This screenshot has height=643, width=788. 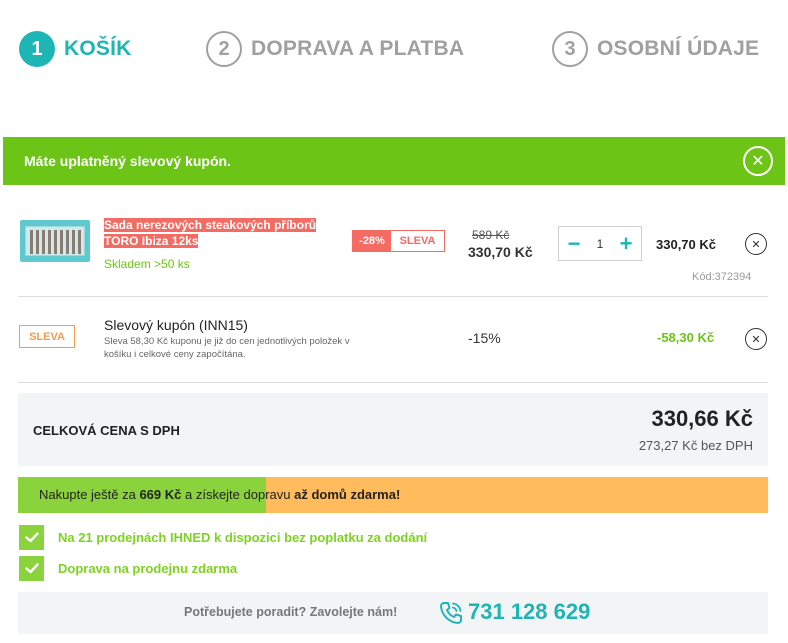 What do you see at coordinates (570, 49) in the screenshot?
I see `step-number: 3` at bounding box center [570, 49].